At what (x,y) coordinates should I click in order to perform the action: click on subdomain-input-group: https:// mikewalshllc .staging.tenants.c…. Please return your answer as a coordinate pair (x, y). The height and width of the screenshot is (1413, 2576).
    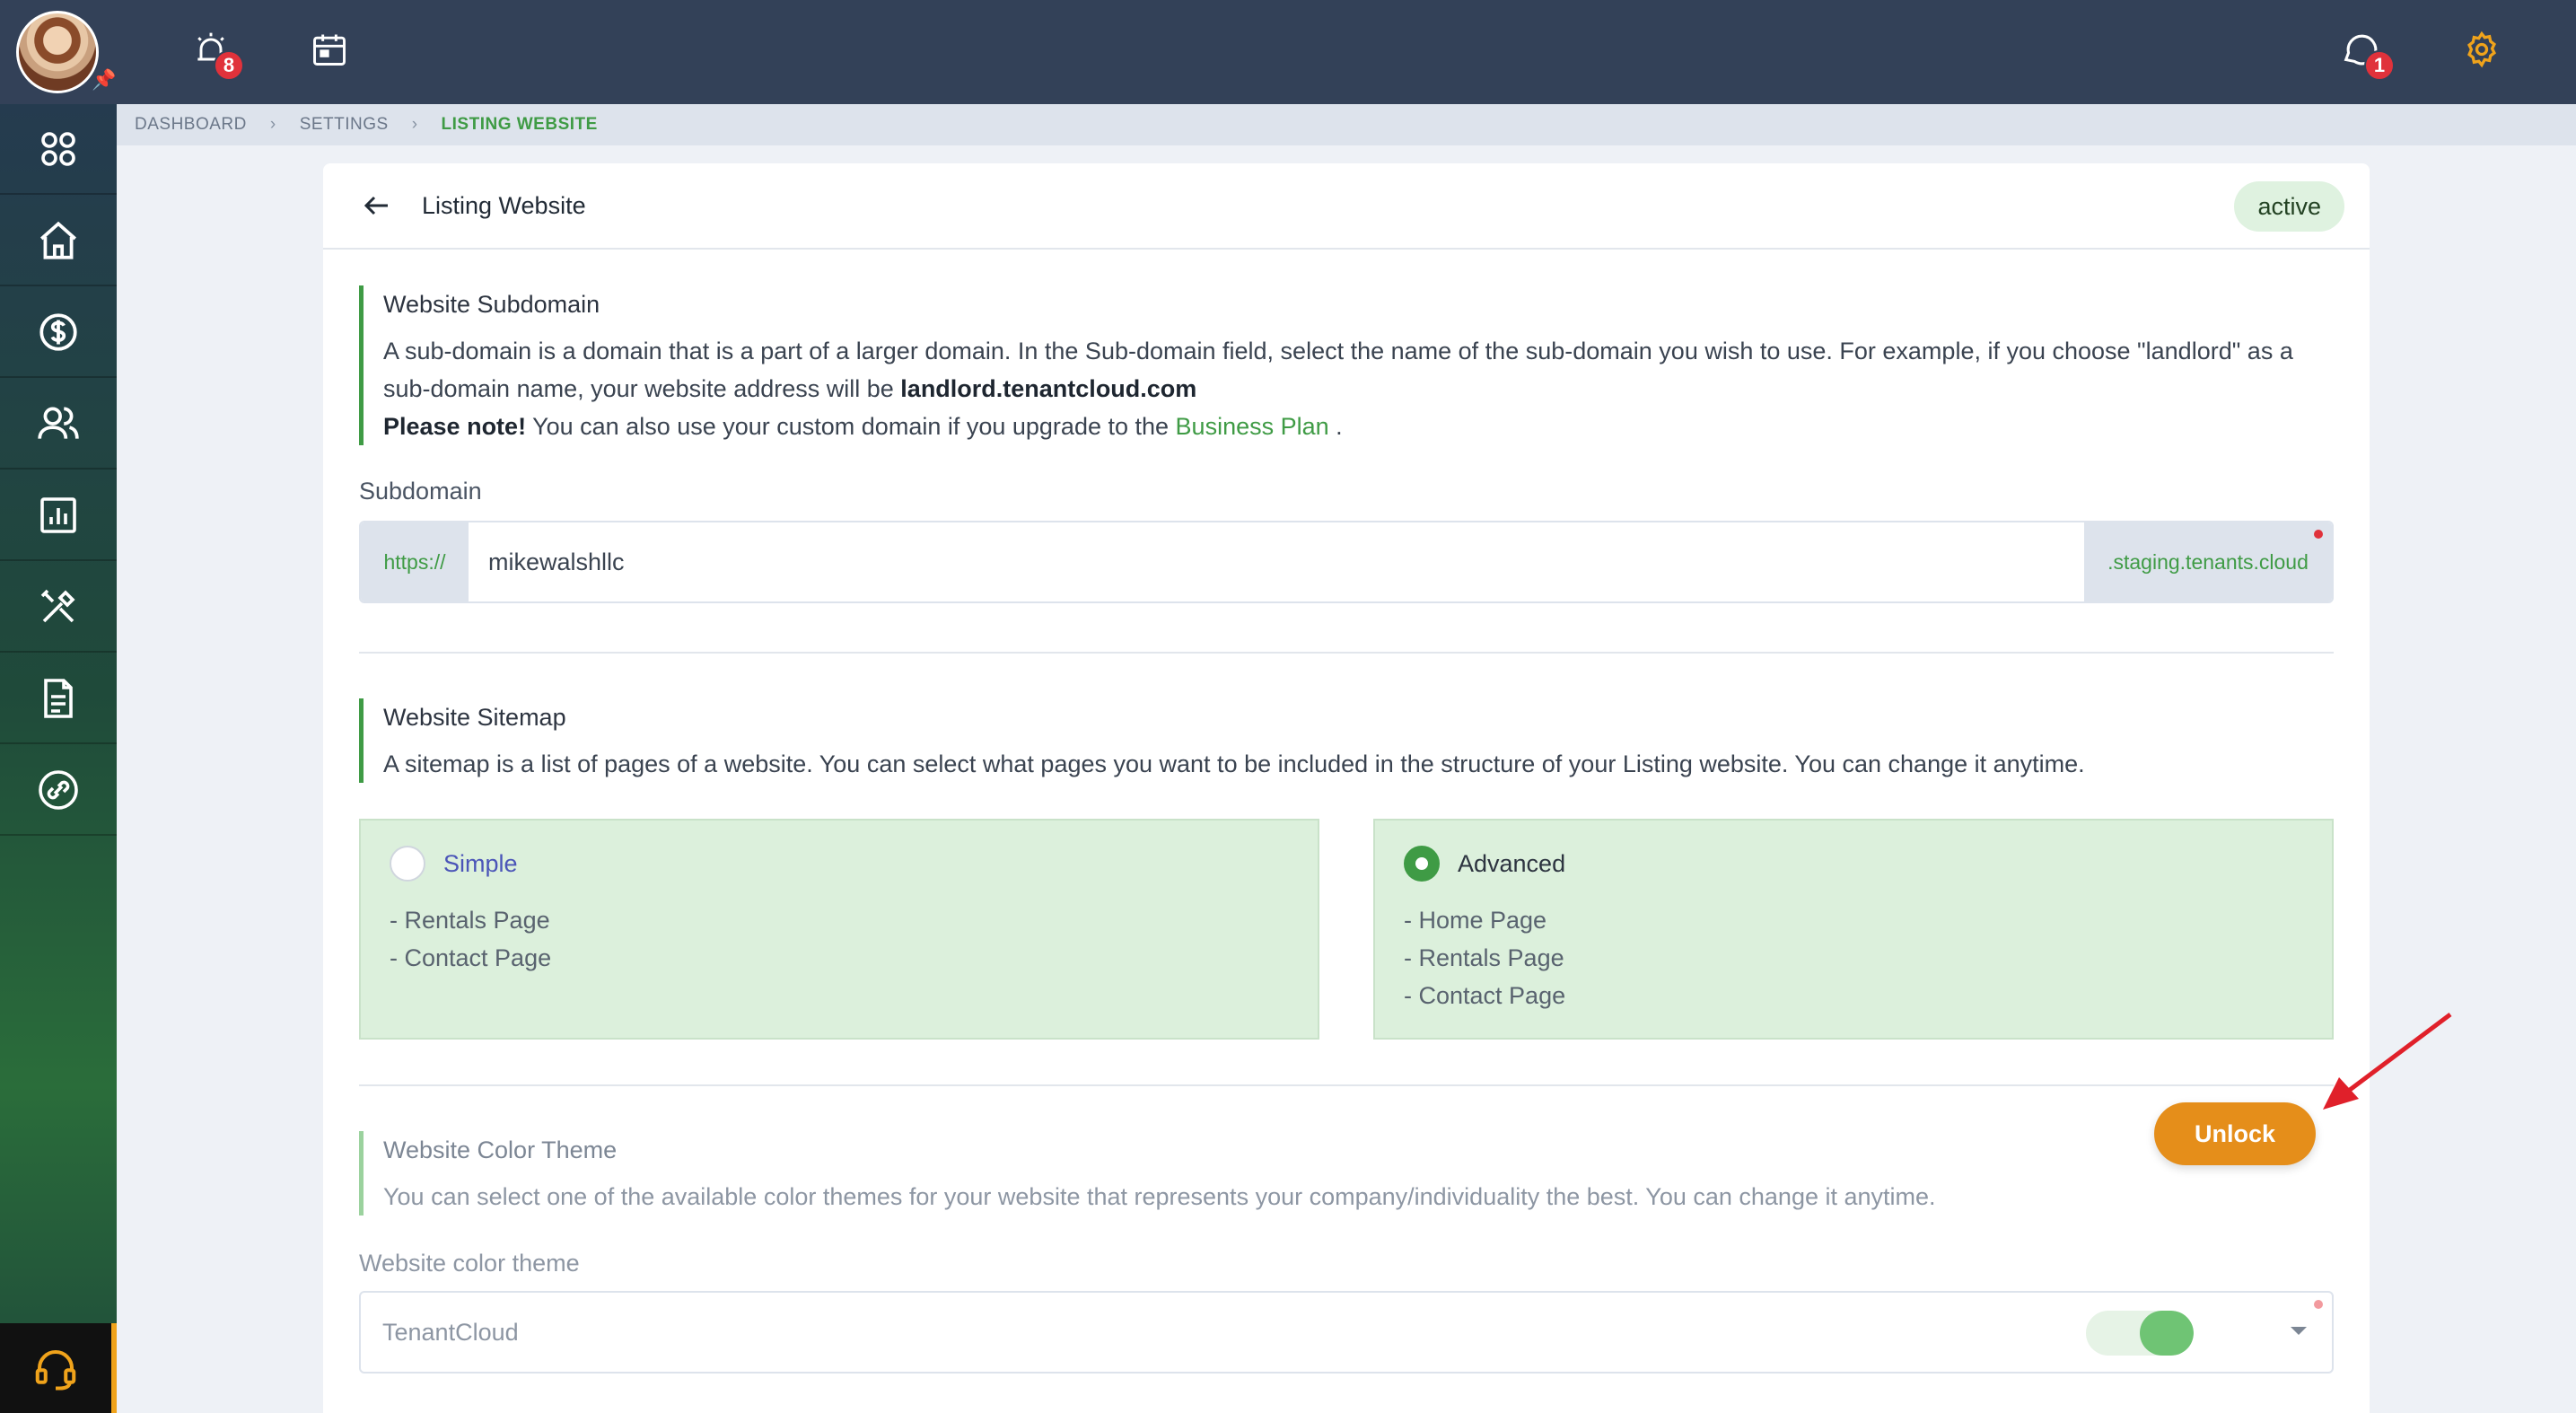
    Looking at the image, I should click on (1346, 562).